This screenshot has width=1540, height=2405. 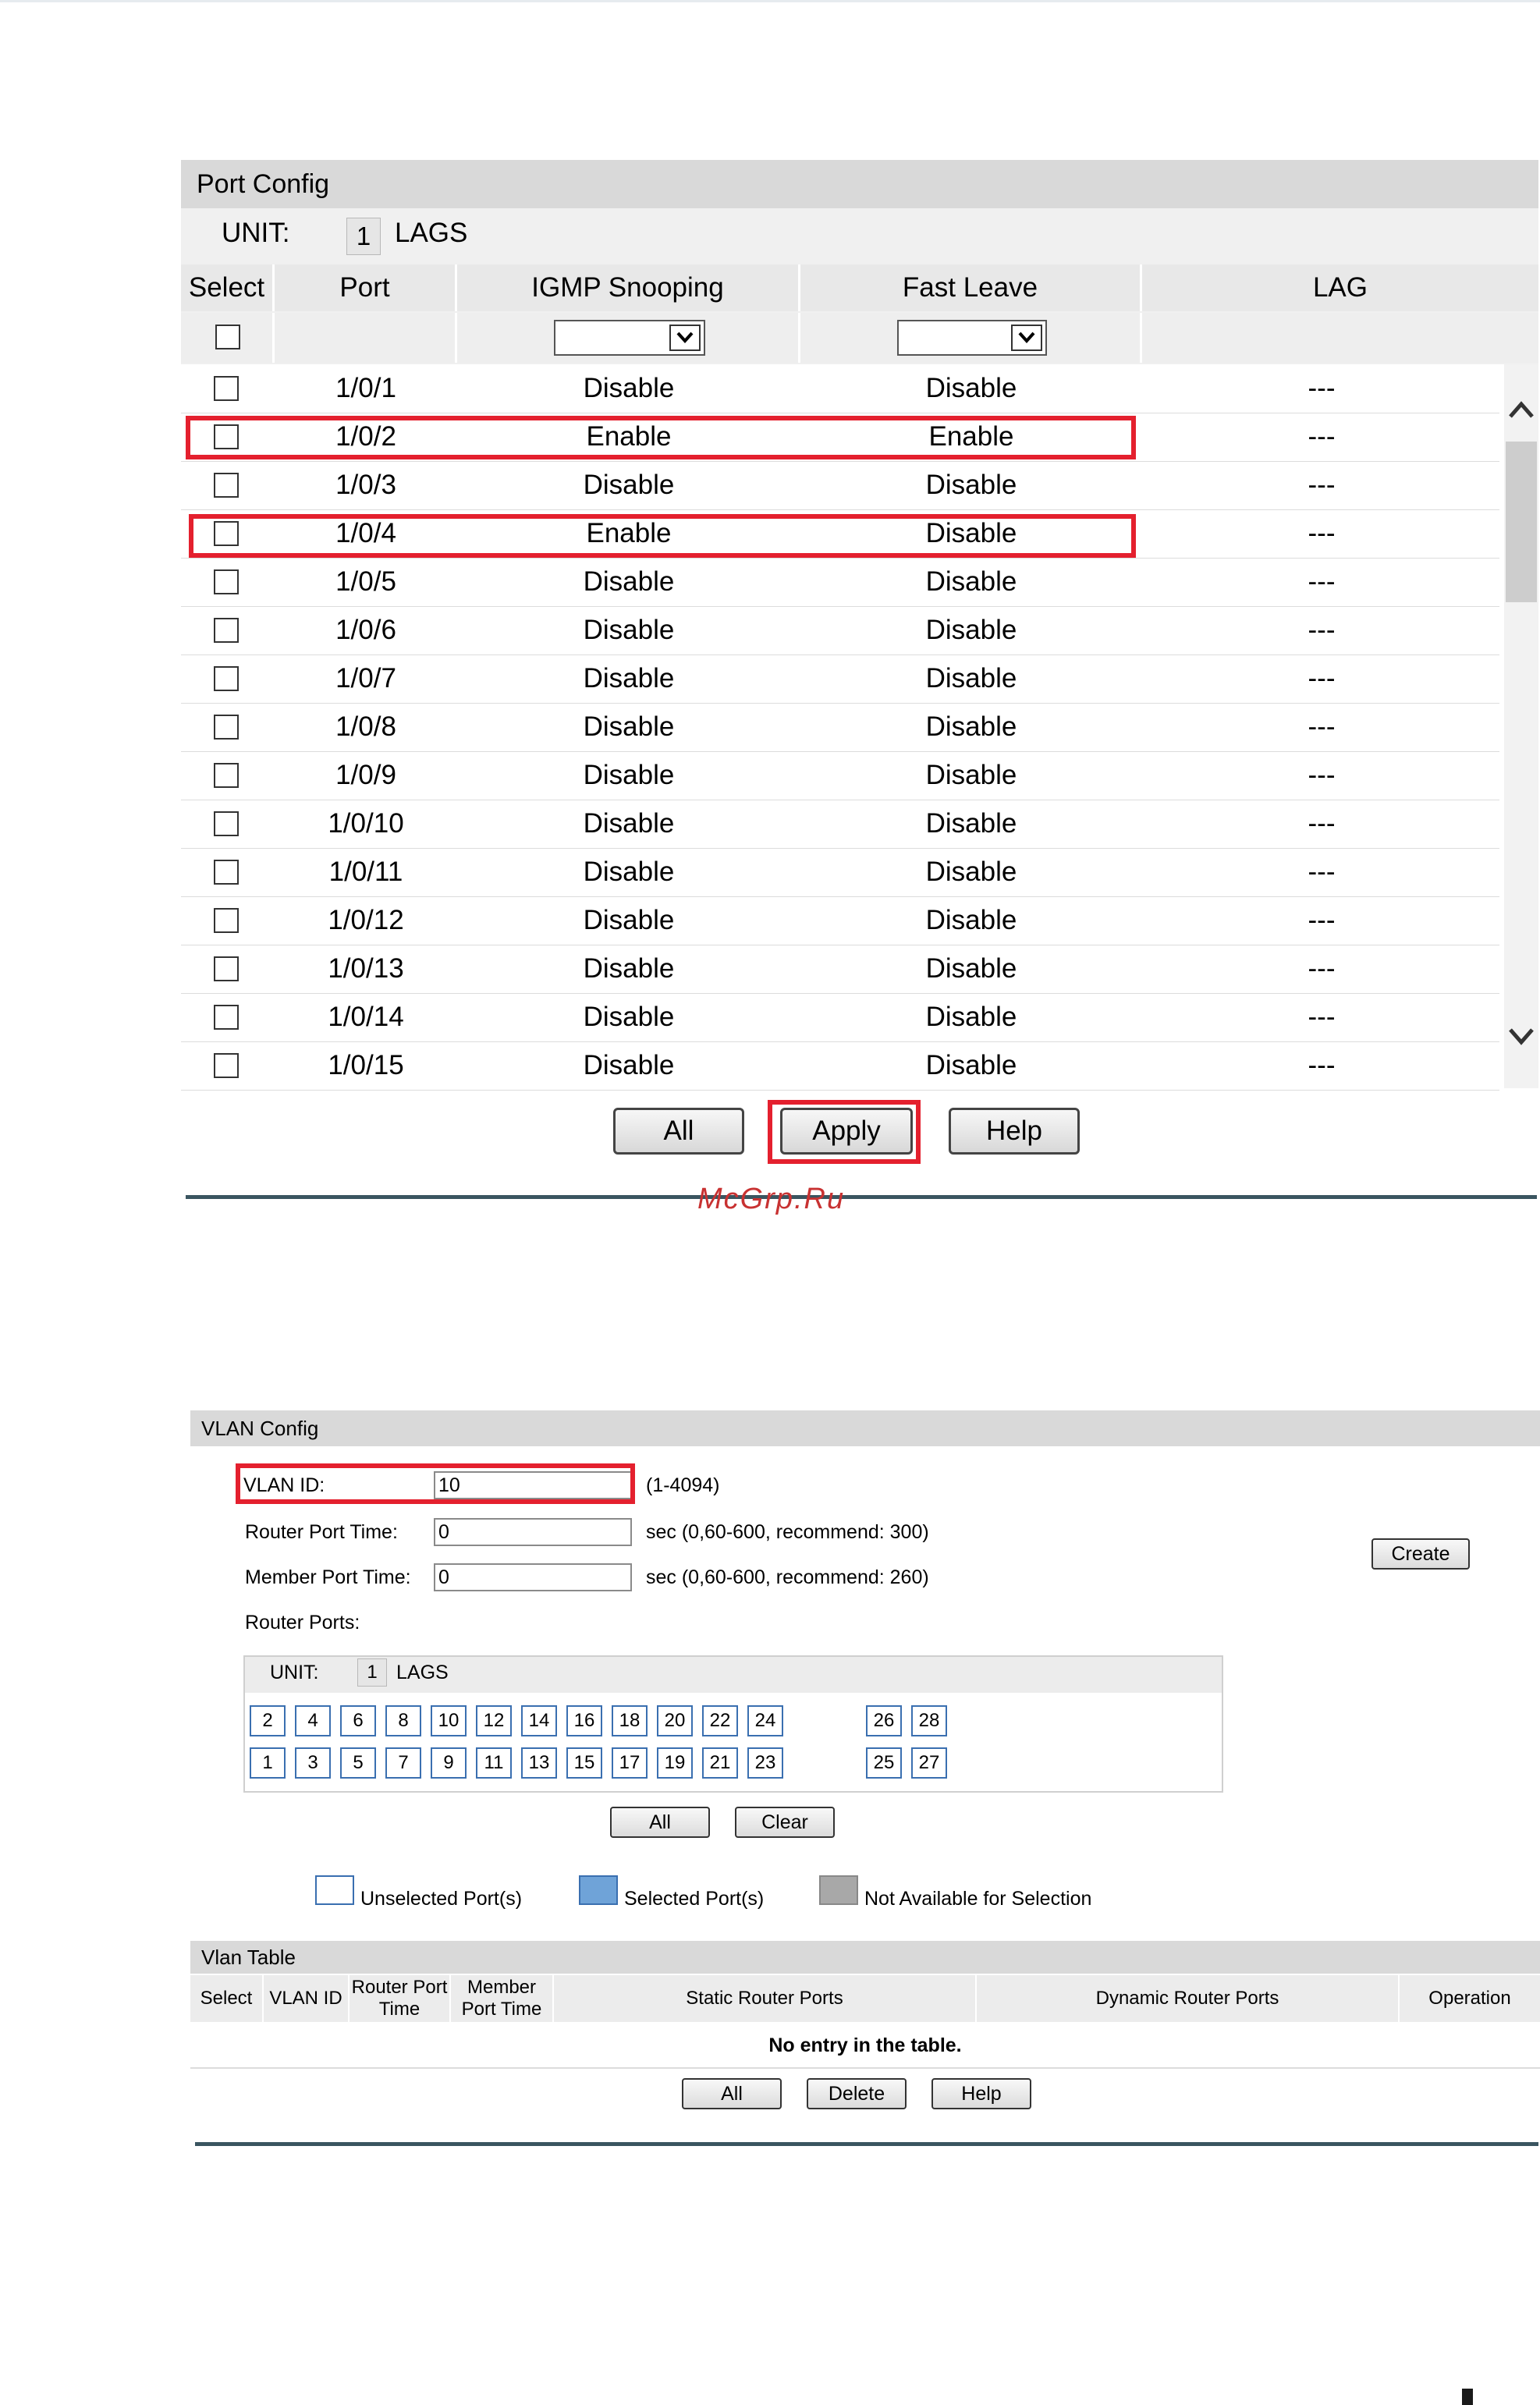 I want to click on port-cell: 1/0/3, so click(x=365, y=485).